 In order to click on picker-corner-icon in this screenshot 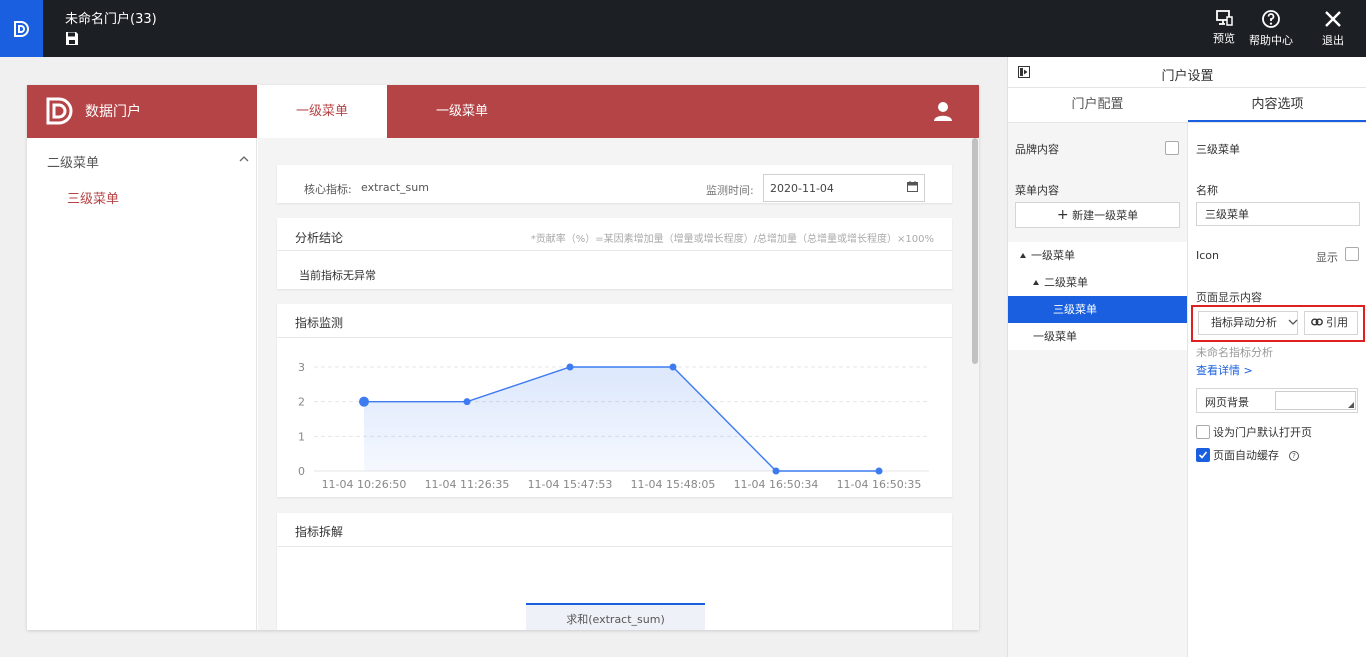, I will do `click(1351, 405)`.